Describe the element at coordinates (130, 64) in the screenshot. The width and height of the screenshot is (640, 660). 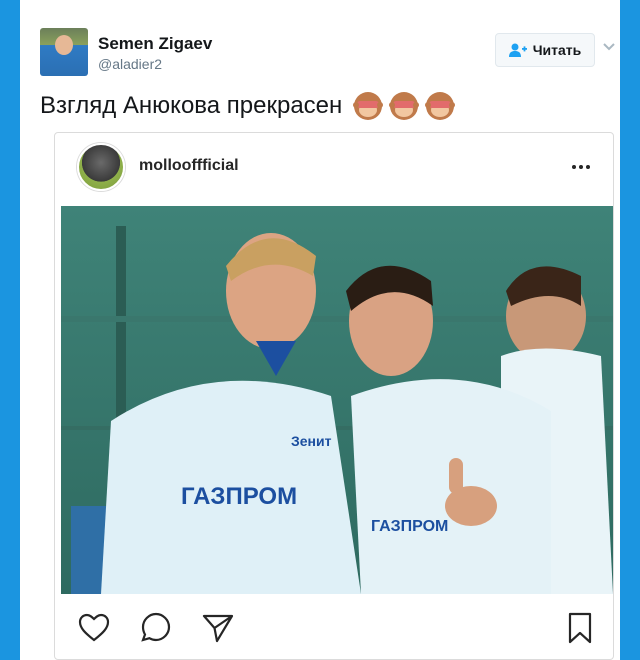
I see `user-handle: @aladier2` at that location.